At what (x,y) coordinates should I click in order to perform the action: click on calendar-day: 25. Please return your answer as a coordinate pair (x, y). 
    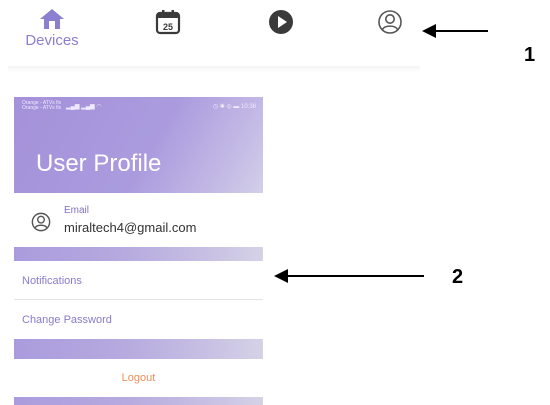
    Looking at the image, I should click on (168, 27).